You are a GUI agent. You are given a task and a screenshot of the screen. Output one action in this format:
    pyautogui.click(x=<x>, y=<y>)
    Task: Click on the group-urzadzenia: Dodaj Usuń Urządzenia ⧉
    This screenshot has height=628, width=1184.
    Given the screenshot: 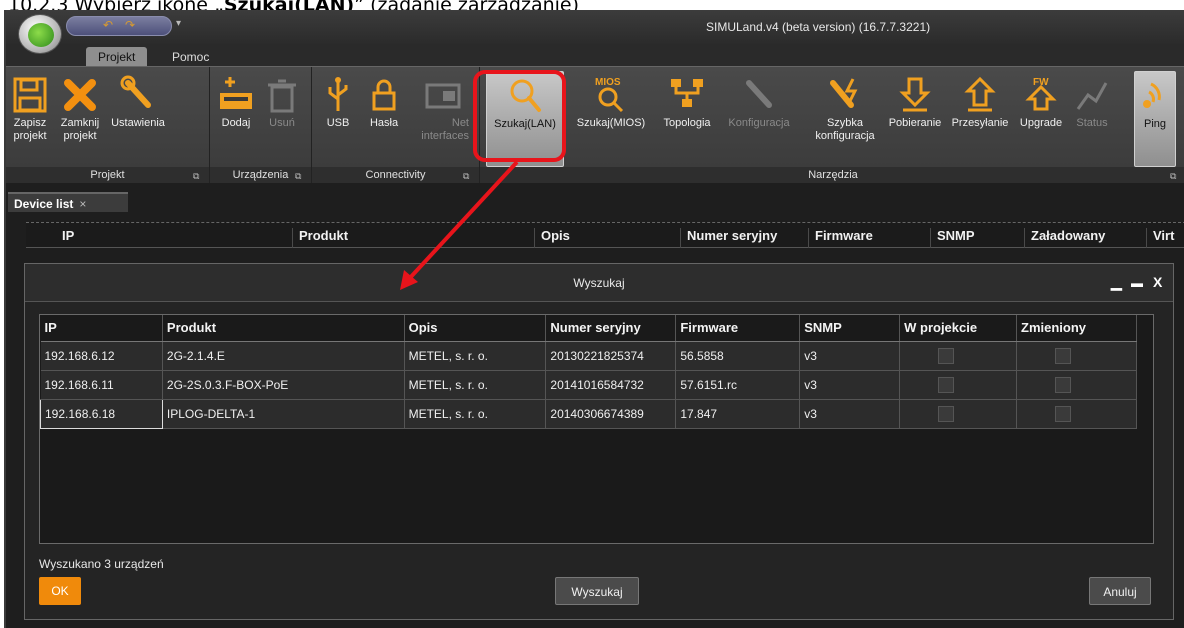 What is the action you would take?
    pyautogui.click(x=261, y=125)
    